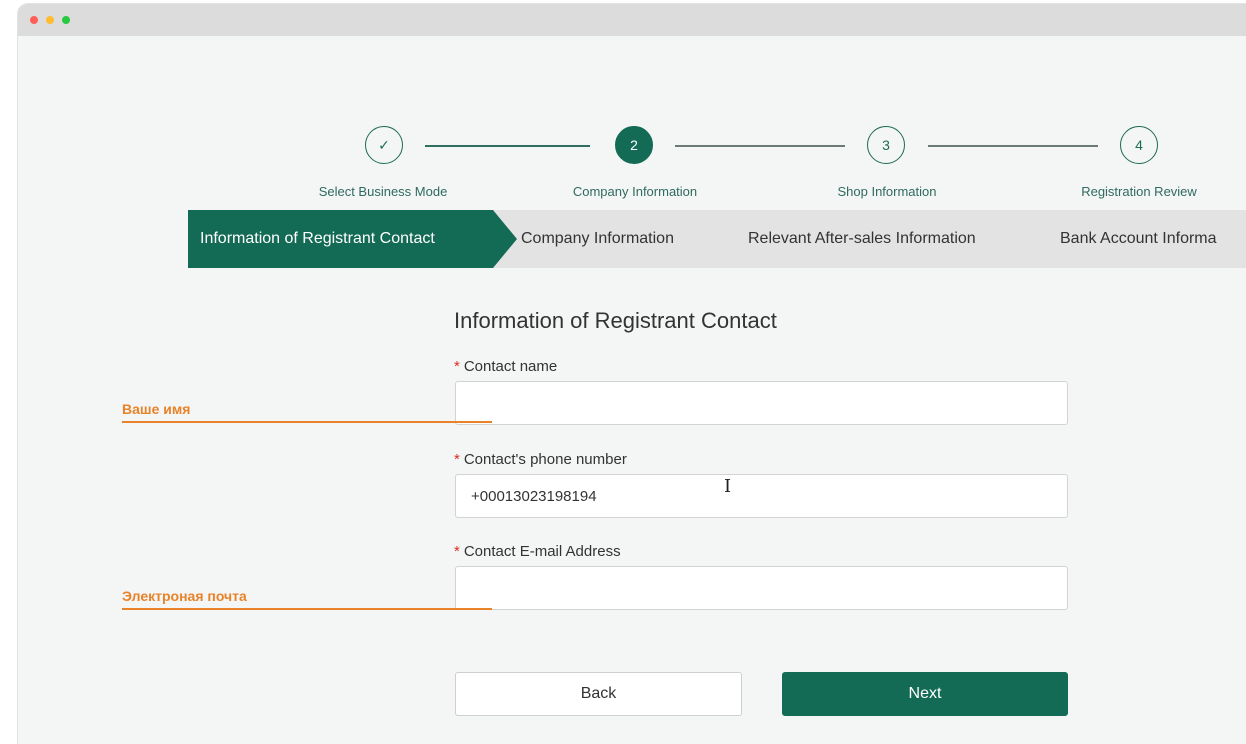 This screenshot has height=744, width=1246. Describe the element at coordinates (761, 403) in the screenshot. I see `contact-name-input` at that location.